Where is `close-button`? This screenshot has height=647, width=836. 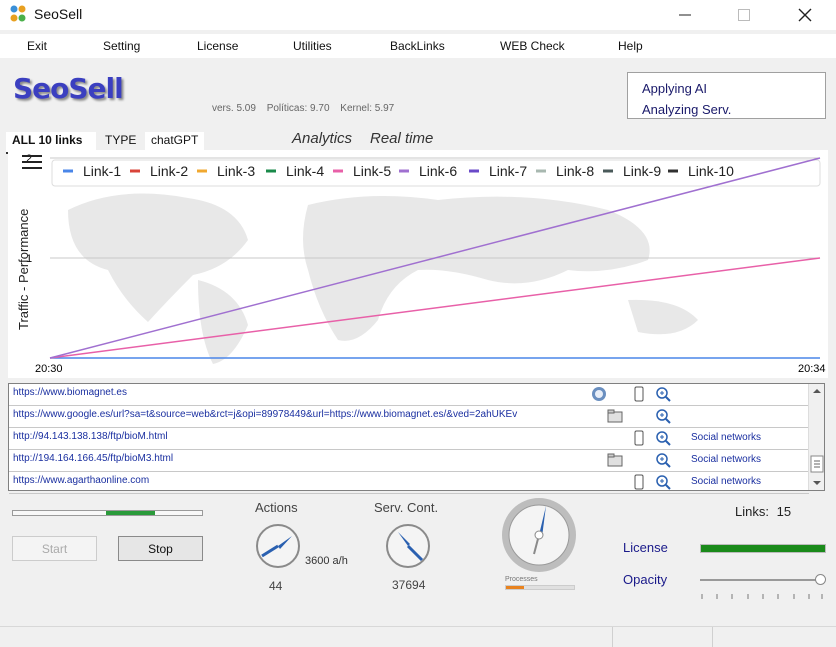
close-button is located at coordinates (805, 15).